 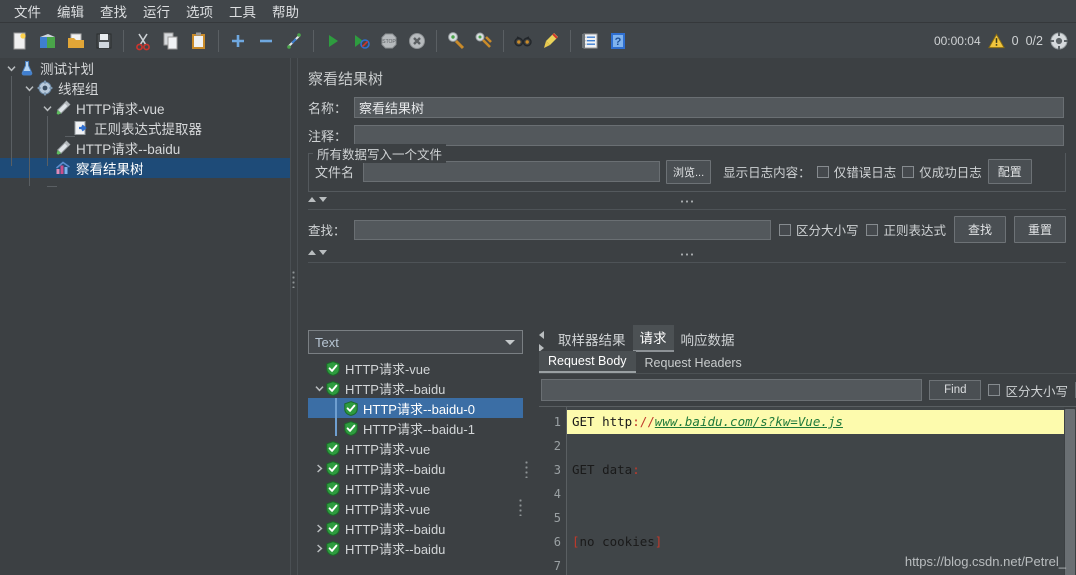 I want to click on open-folder-icon, so click(x=76, y=41).